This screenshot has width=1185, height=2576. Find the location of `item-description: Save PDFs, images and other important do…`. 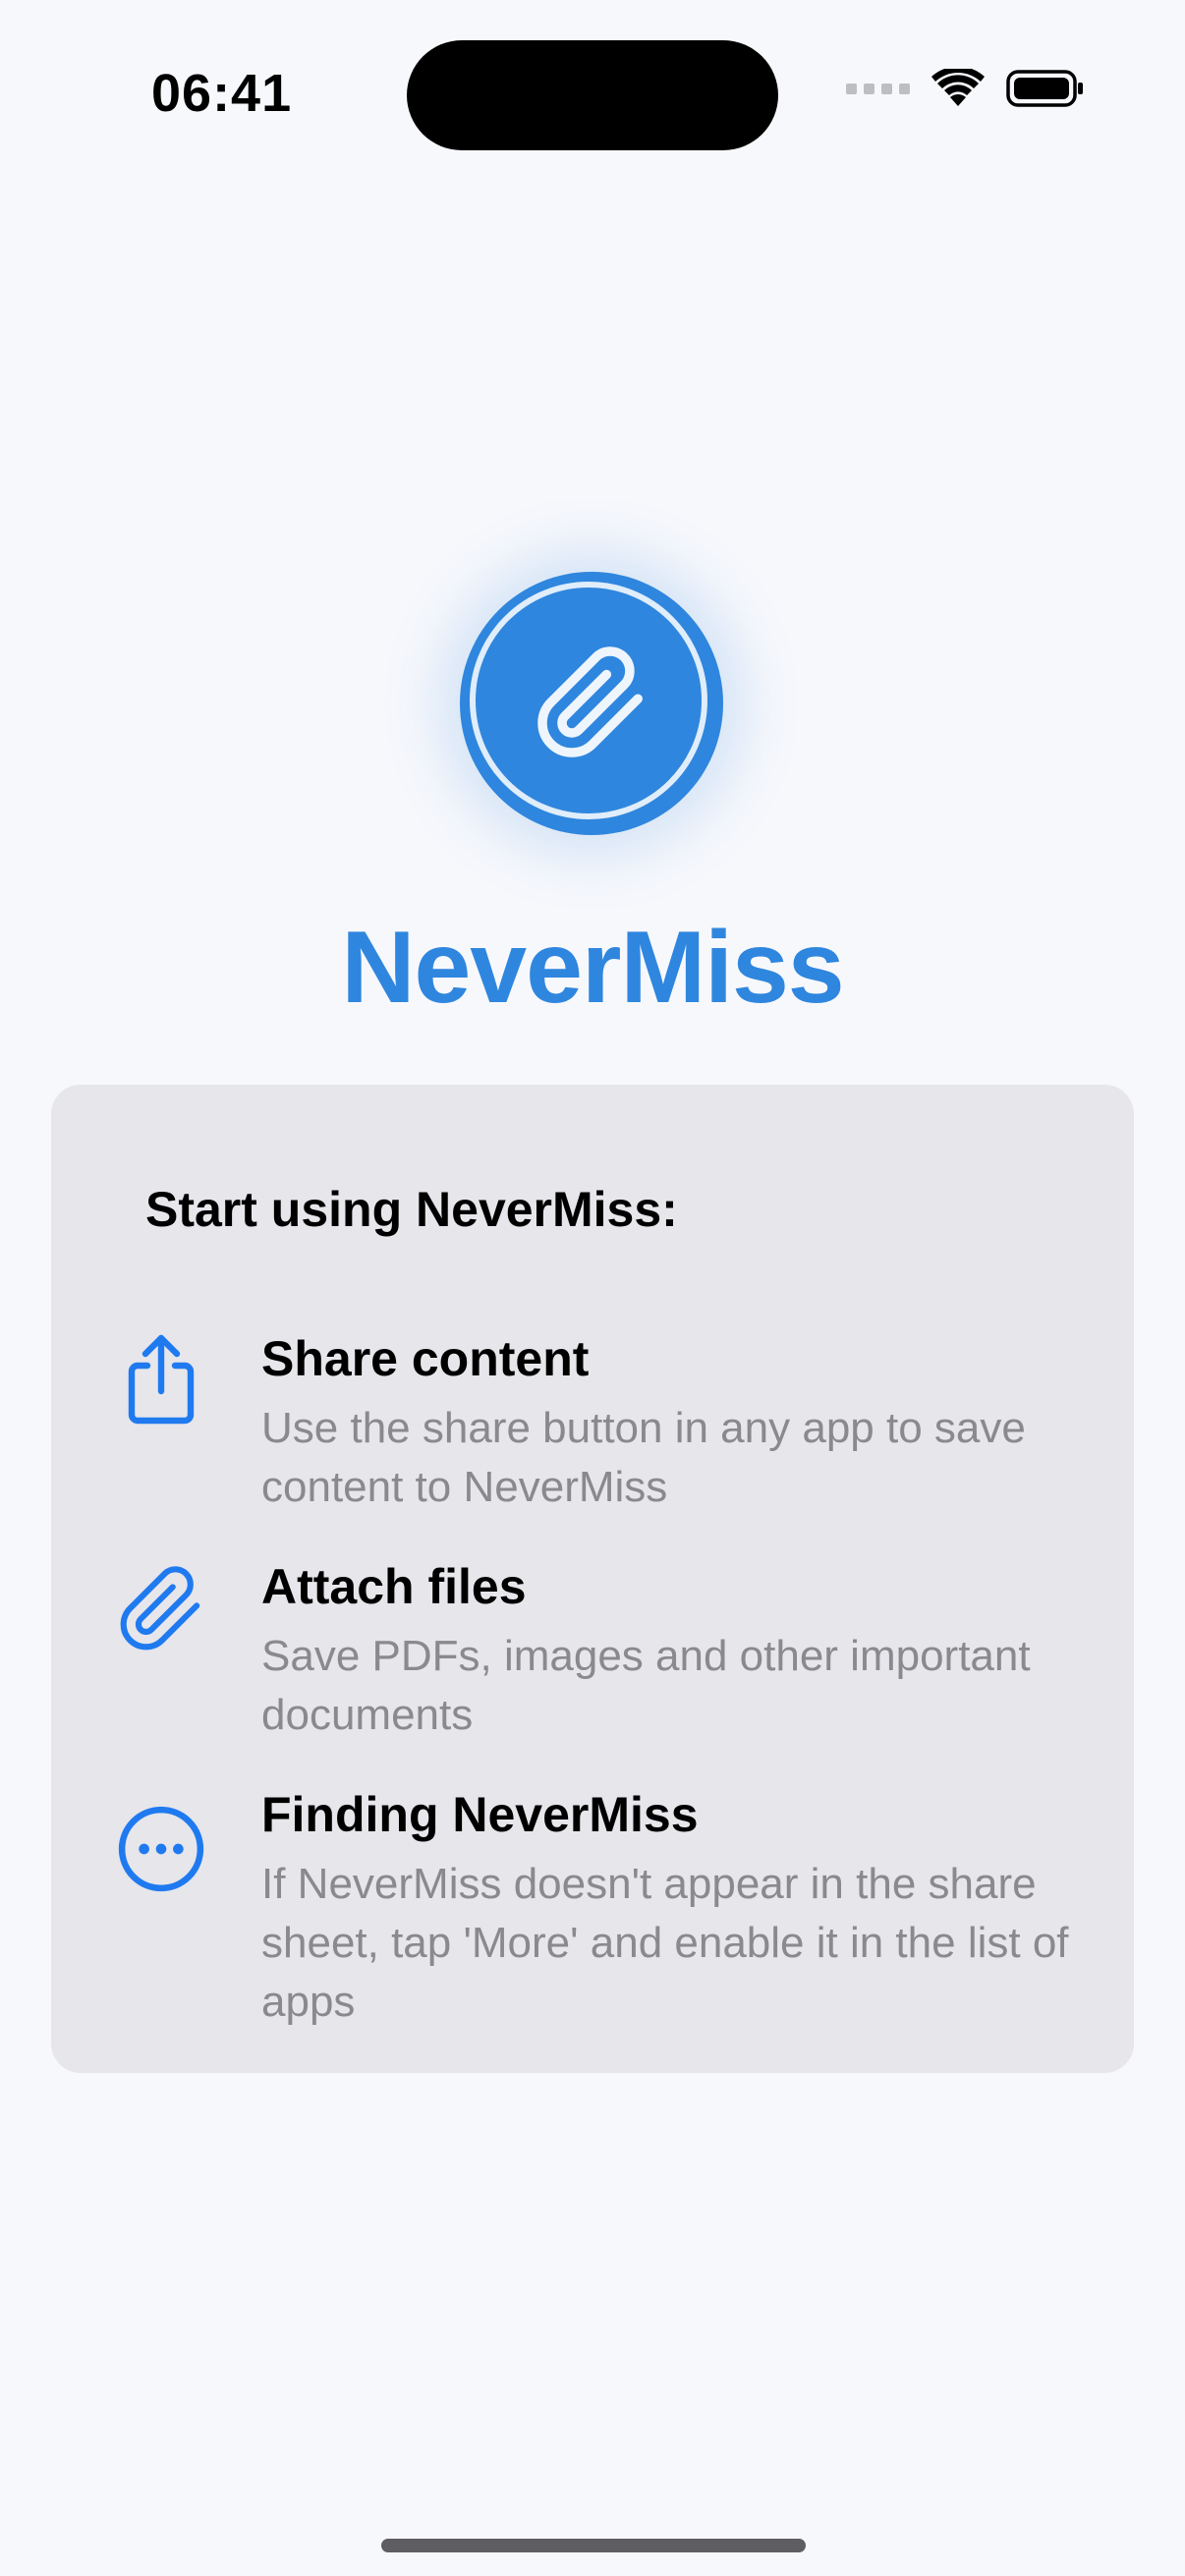

item-description: Save PDFs, images and other important do… is located at coordinates (646, 1685).